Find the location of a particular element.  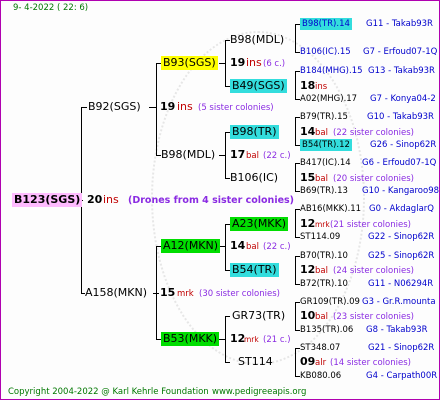

gen2-ins: mrk is located at coordinates (251, 339).